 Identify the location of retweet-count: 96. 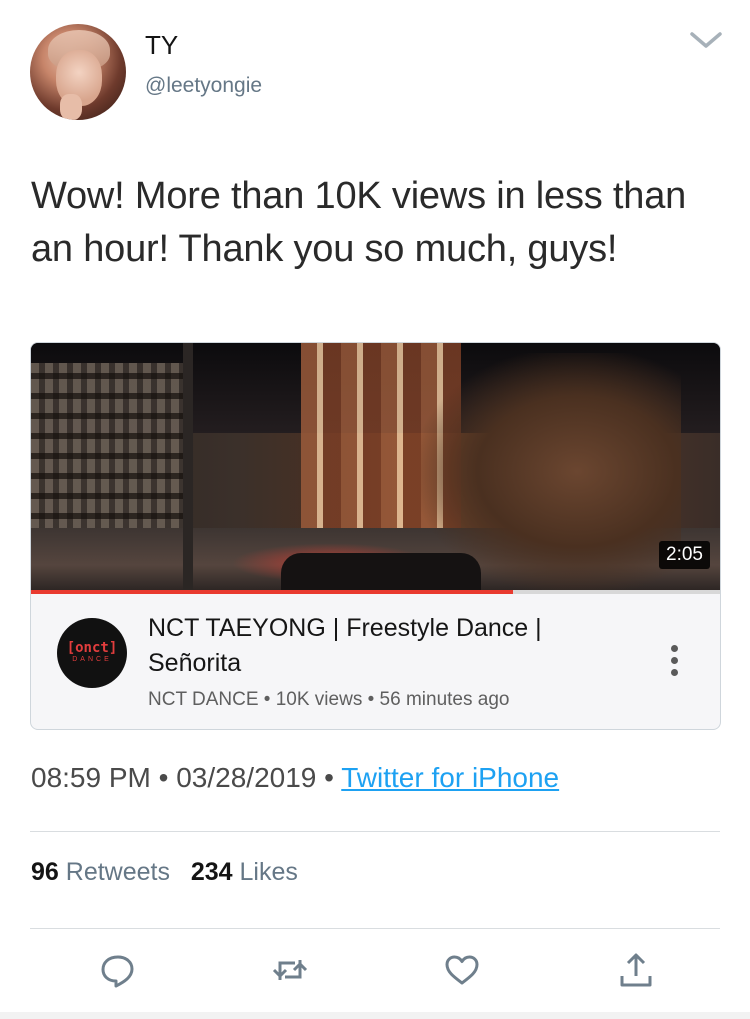
(45, 872).